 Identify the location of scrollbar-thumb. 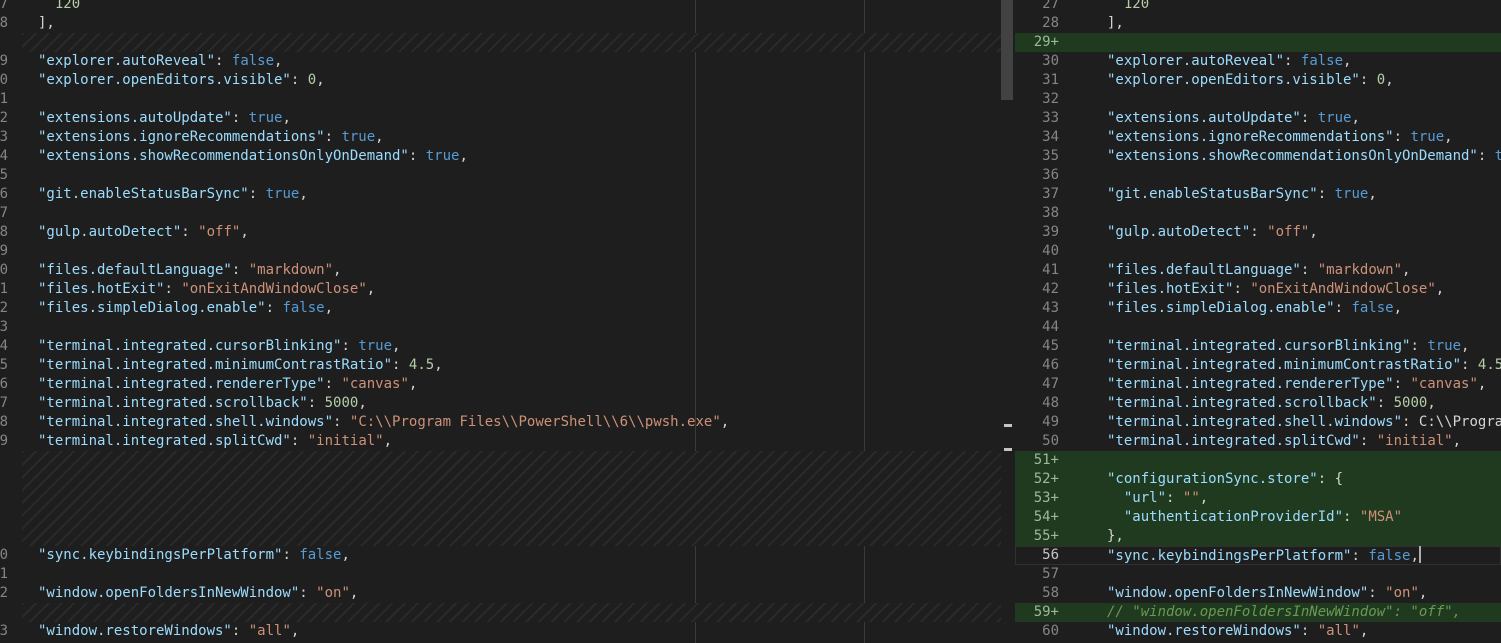
(1007, 50).